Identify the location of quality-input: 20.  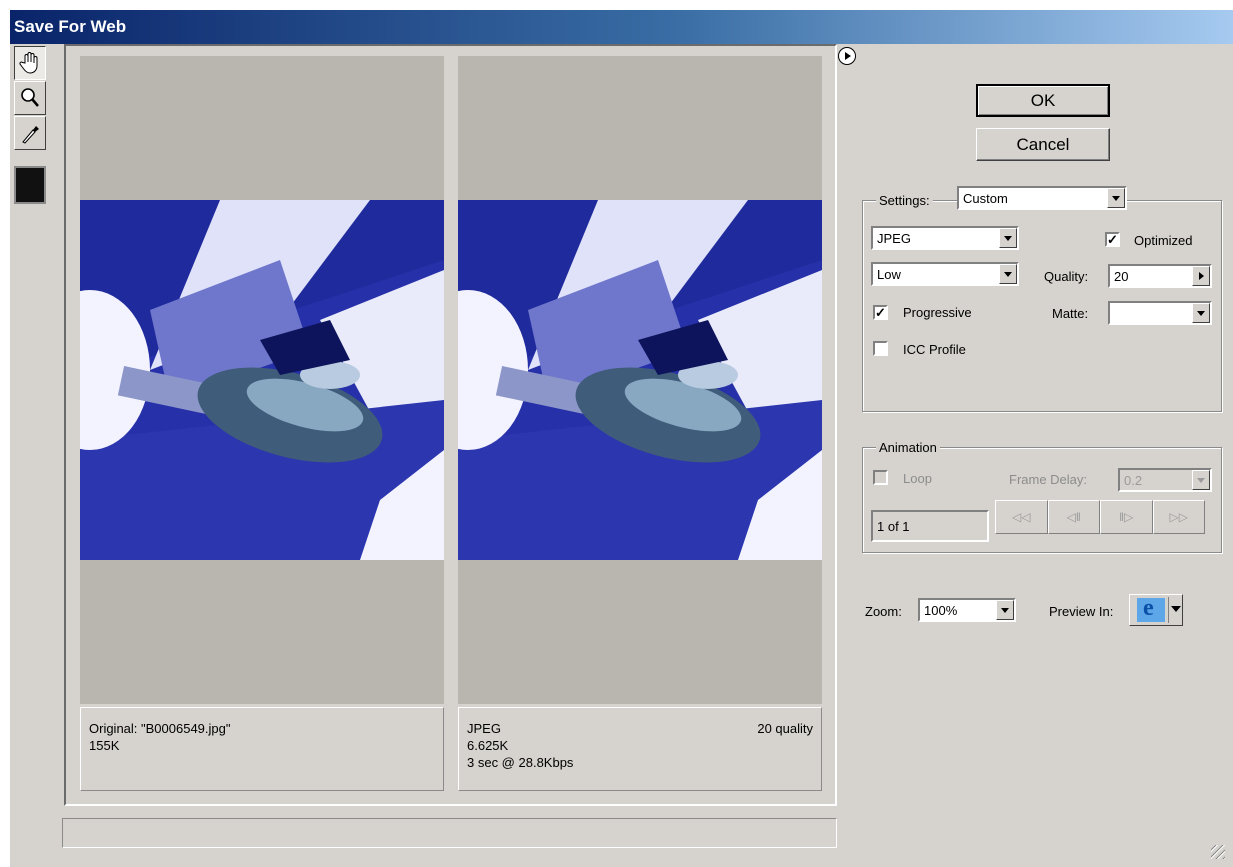
(1160, 276).